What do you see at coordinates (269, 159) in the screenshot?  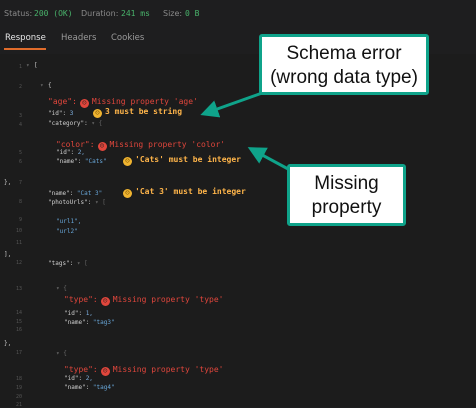 I see `missing-property-arrow` at bounding box center [269, 159].